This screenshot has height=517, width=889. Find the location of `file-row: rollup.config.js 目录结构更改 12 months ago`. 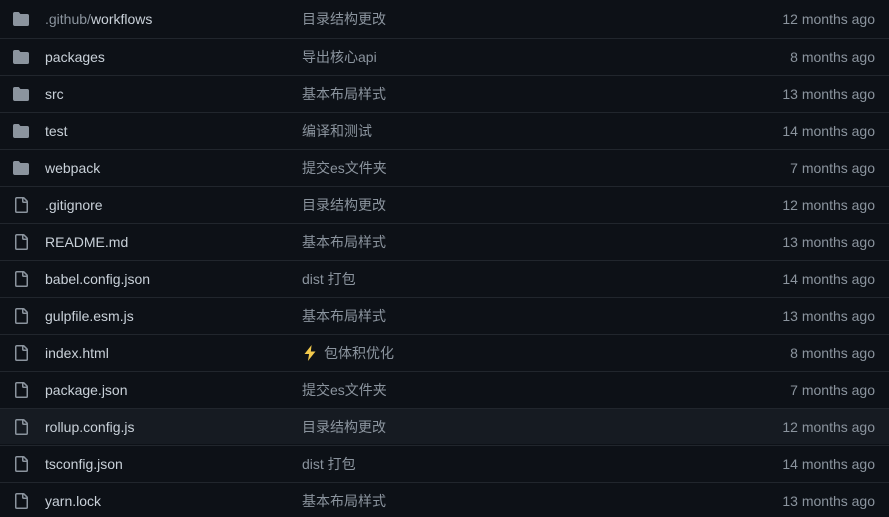

file-row: rollup.config.js 目录结构更改 12 months ago is located at coordinates (444, 426).